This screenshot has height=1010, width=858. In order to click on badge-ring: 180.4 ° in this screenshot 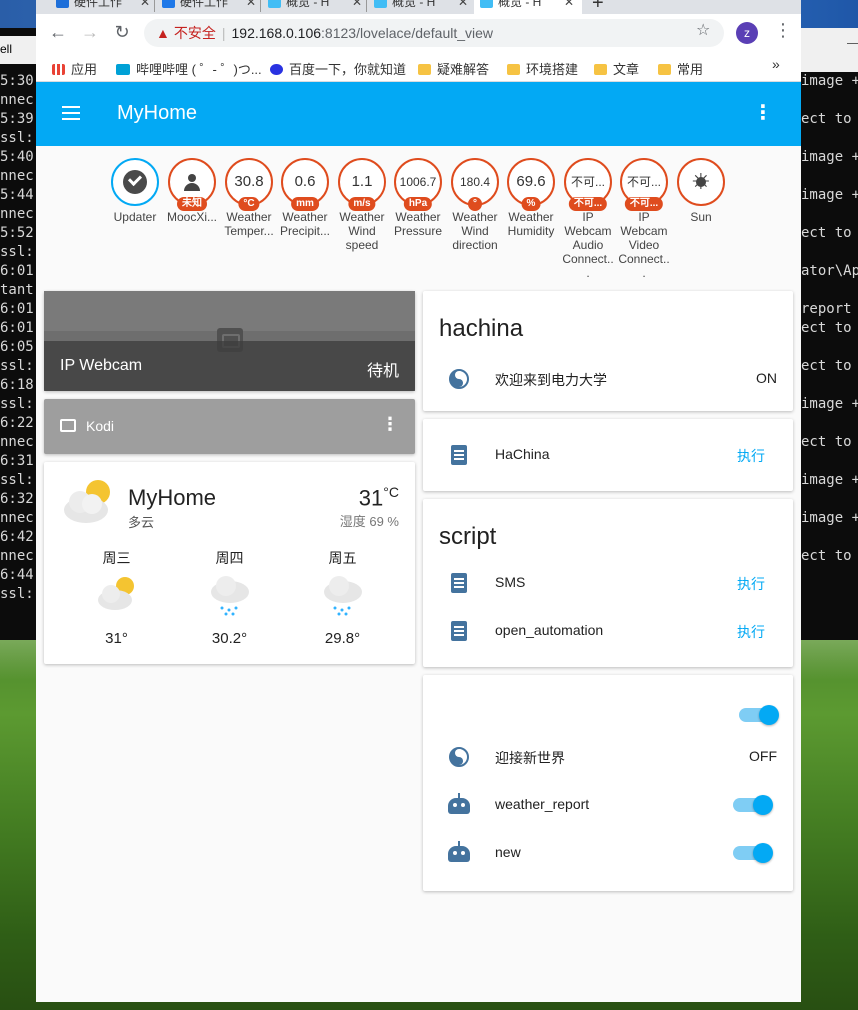, I will do `click(475, 184)`.